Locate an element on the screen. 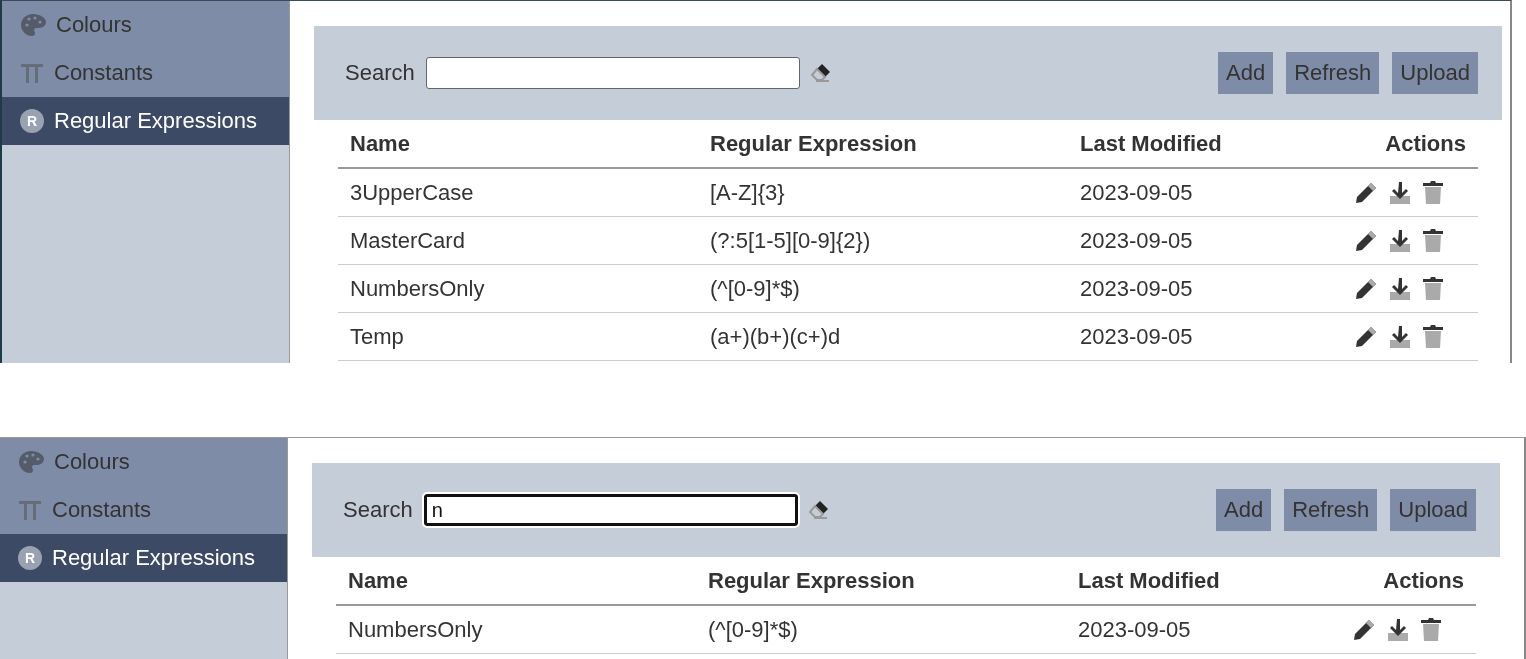 The height and width of the screenshot is (659, 1526). search-field: n is located at coordinates (610, 510).